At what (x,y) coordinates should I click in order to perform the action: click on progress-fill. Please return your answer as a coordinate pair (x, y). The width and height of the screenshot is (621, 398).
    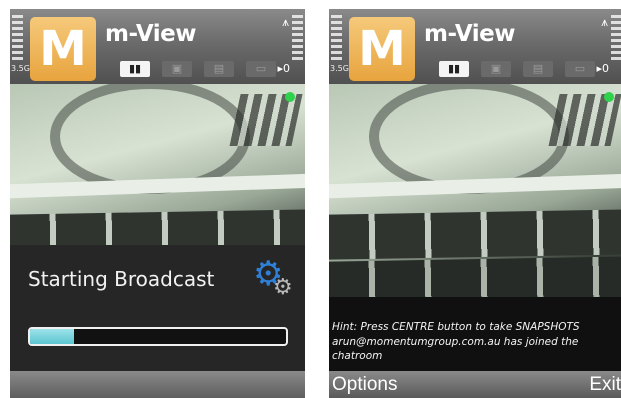
    Looking at the image, I should click on (52, 336).